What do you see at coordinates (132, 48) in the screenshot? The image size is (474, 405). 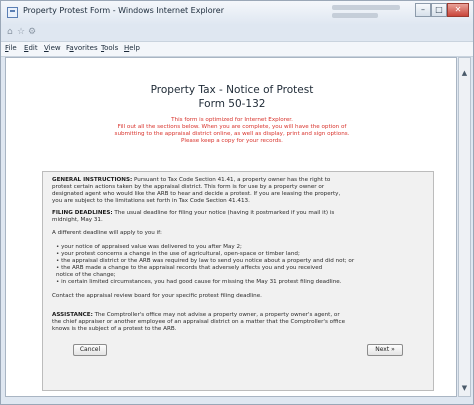 I see `menu-help: Help` at bounding box center [132, 48].